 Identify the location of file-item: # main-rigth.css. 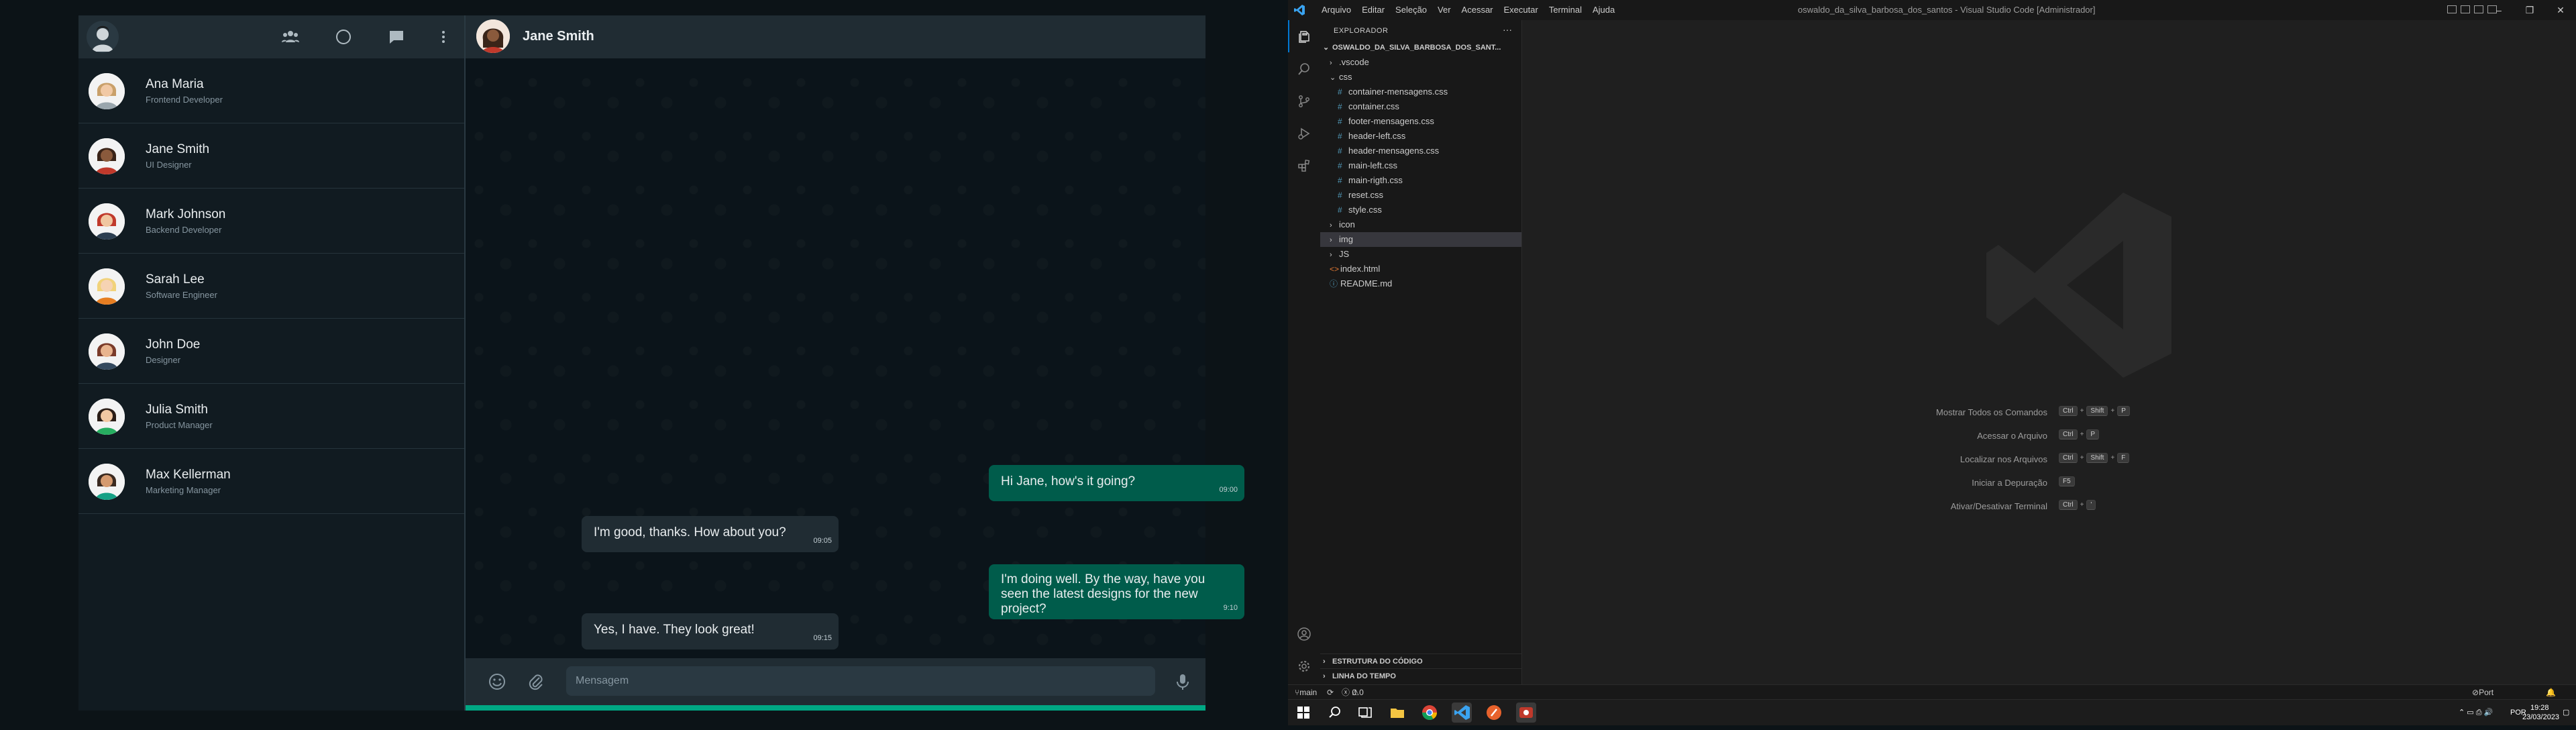
(1420, 180).